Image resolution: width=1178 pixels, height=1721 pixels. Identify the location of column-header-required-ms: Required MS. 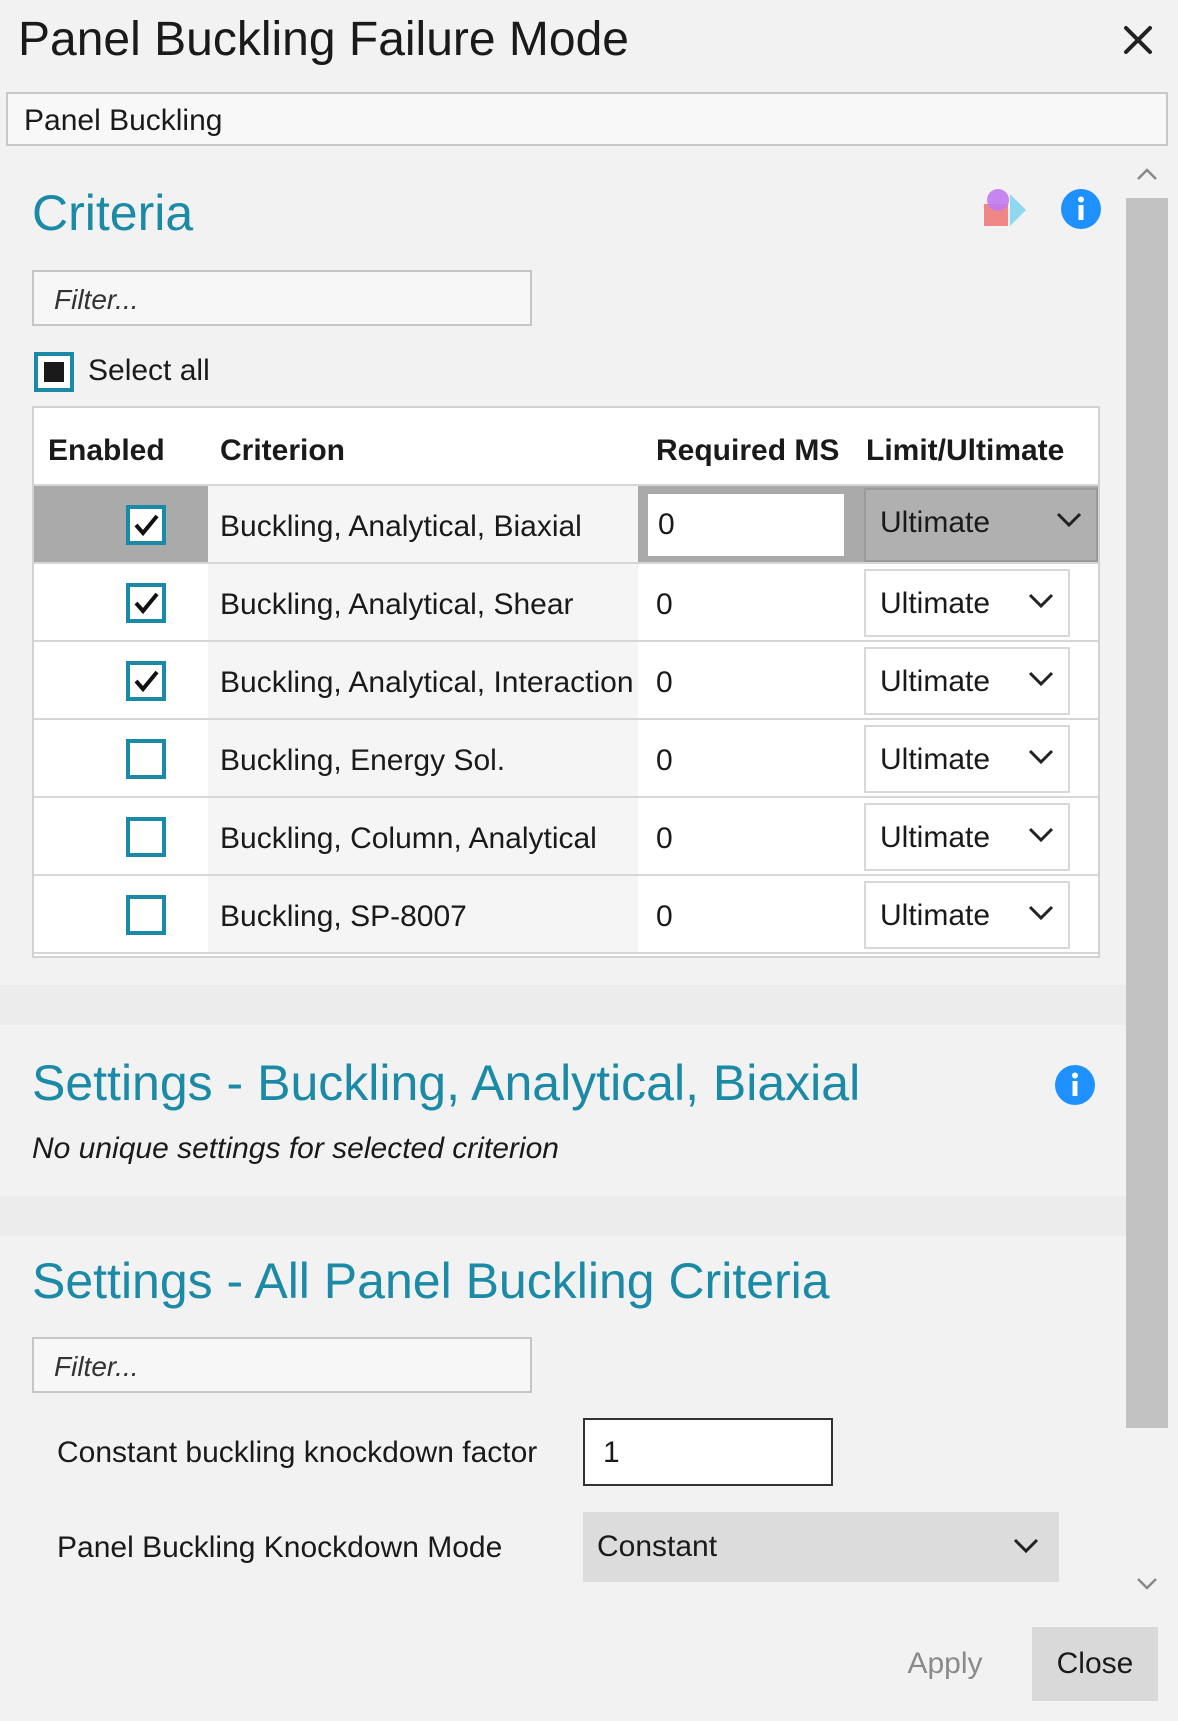
(747, 451).